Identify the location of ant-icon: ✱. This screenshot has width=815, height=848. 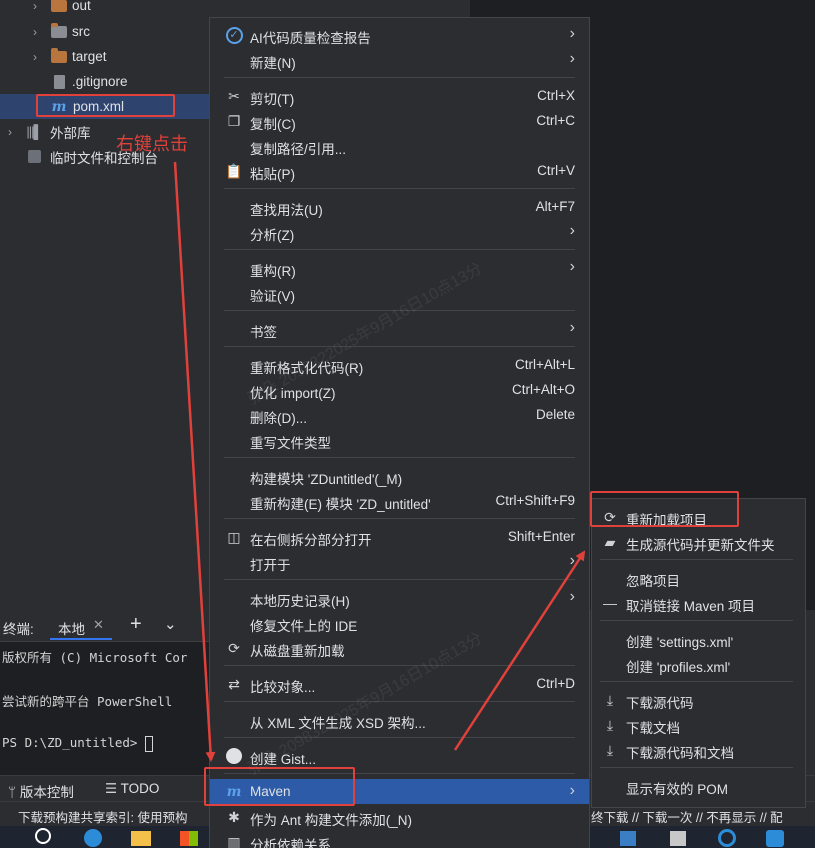
(234, 816).